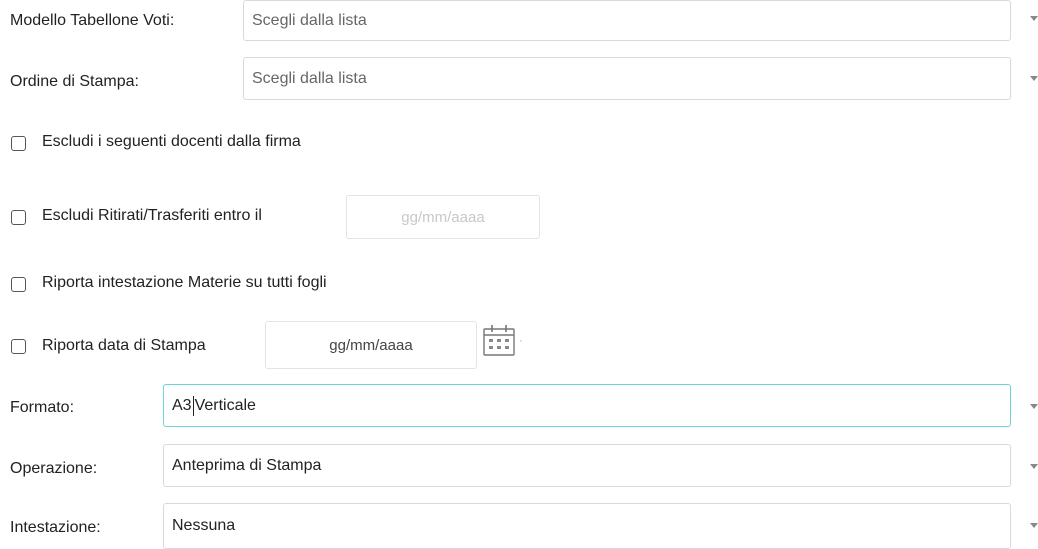 This screenshot has height=549, width=1038. What do you see at coordinates (309, 20) in the screenshot?
I see `modello-placeholder: Scegli dalla lista` at bounding box center [309, 20].